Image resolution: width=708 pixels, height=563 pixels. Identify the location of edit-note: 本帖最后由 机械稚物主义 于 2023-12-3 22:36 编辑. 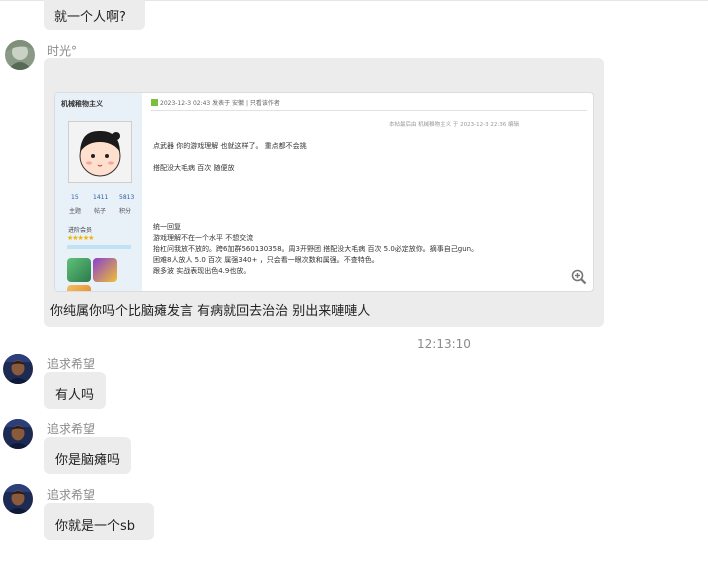
(453, 125).